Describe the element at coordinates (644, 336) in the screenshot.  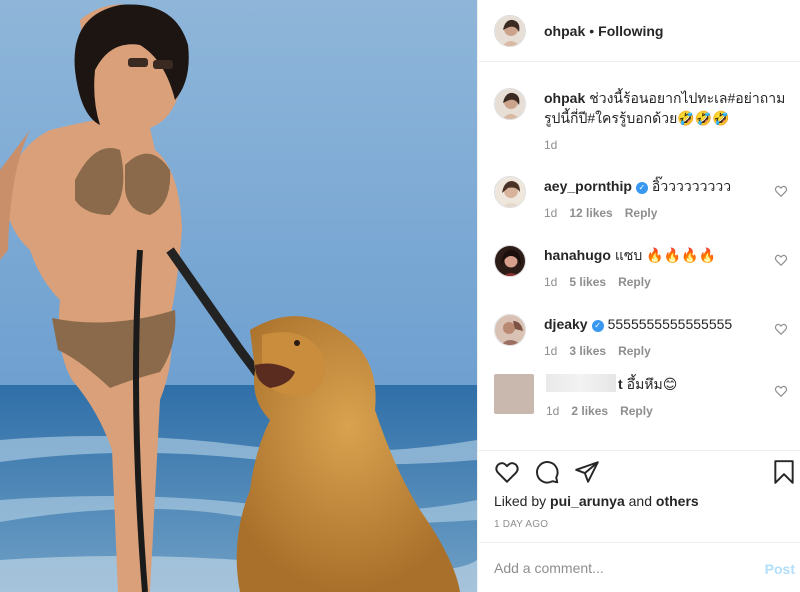
I see `comment-row: djeaky ✓ 5555555555555555 1d 3 likes Reply` at that location.